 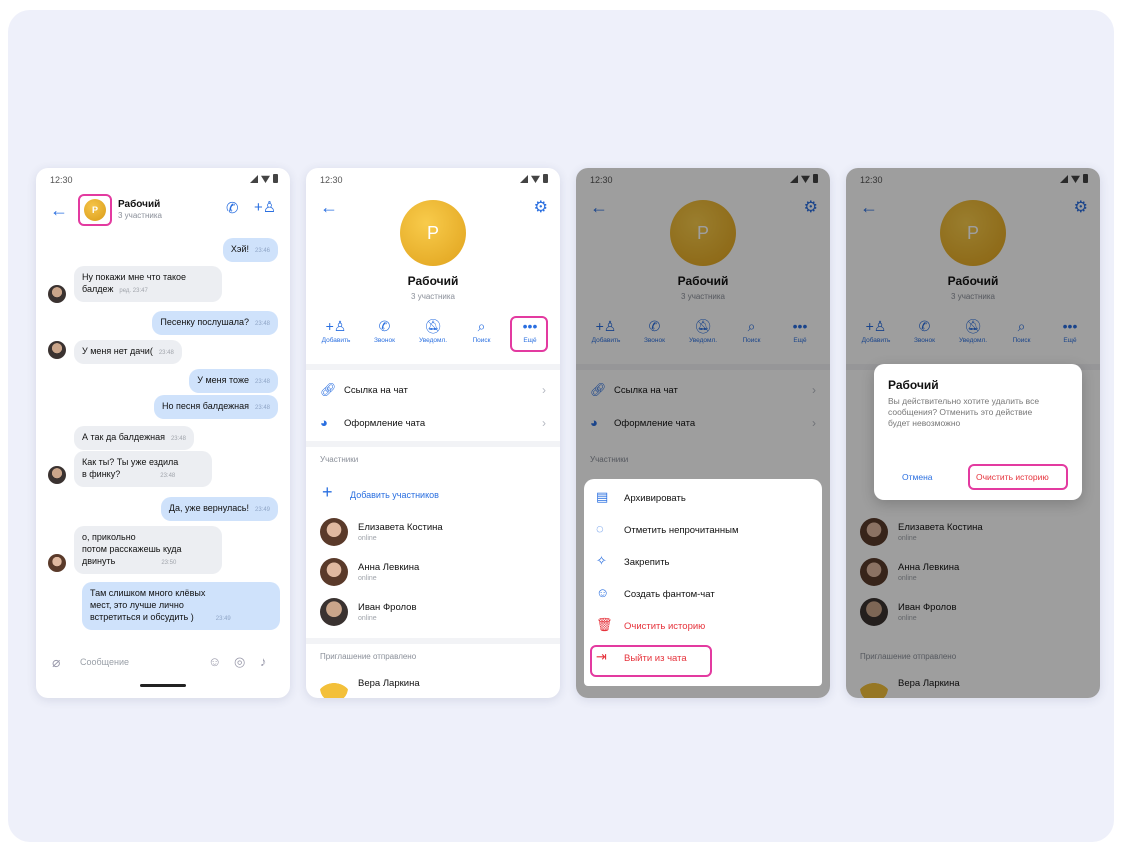 I want to click on menu-item-pin: ✧ Закрепить, so click(x=703, y=563).